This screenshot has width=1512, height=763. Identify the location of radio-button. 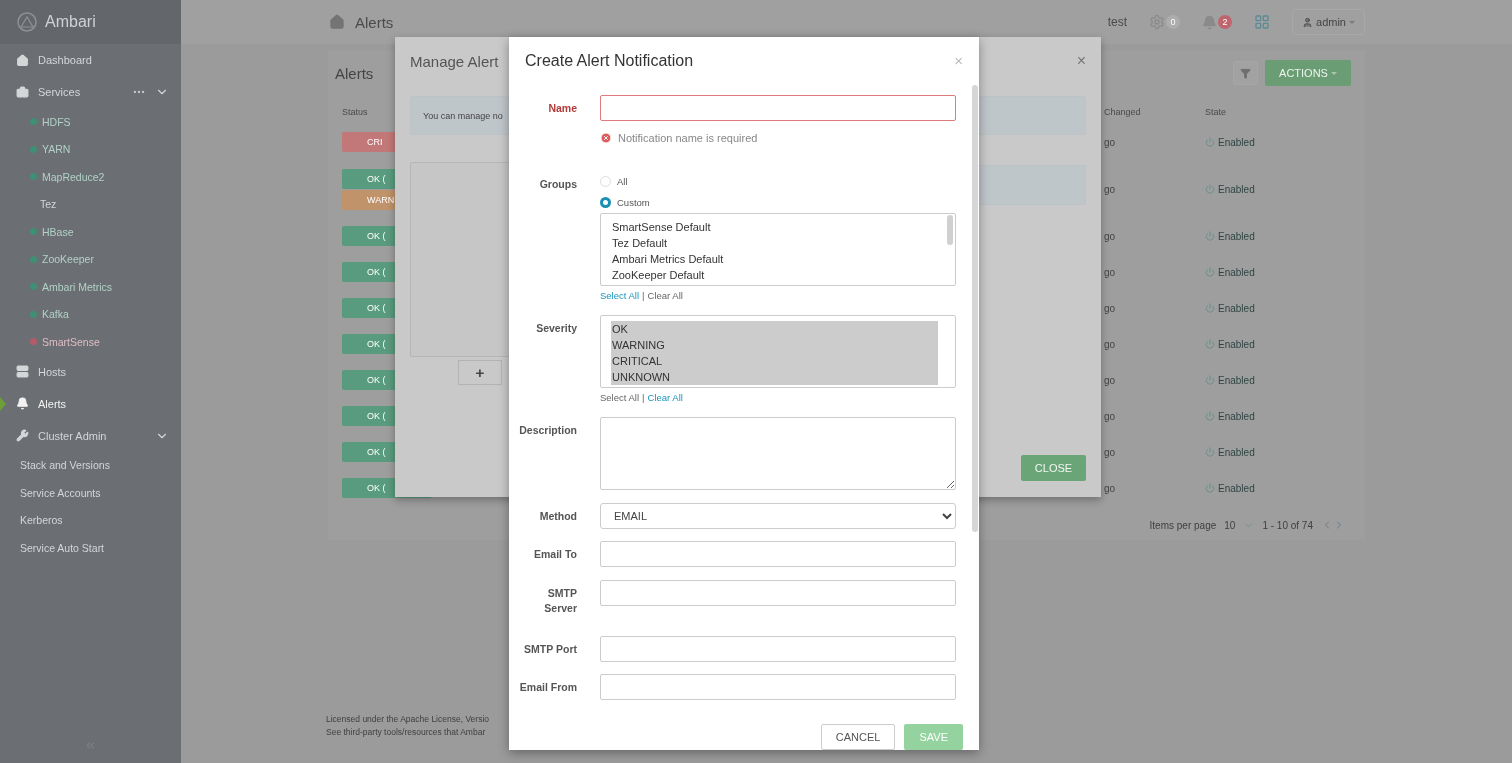
(605, 202).